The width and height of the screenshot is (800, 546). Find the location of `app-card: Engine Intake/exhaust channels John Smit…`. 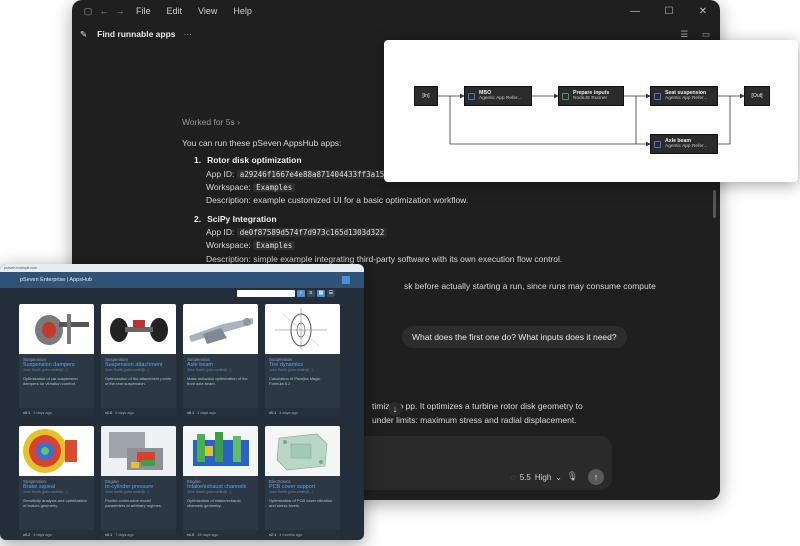

app-card: Engine Intake/exhaust channels John Smit… is located at coordinates (220, 483).